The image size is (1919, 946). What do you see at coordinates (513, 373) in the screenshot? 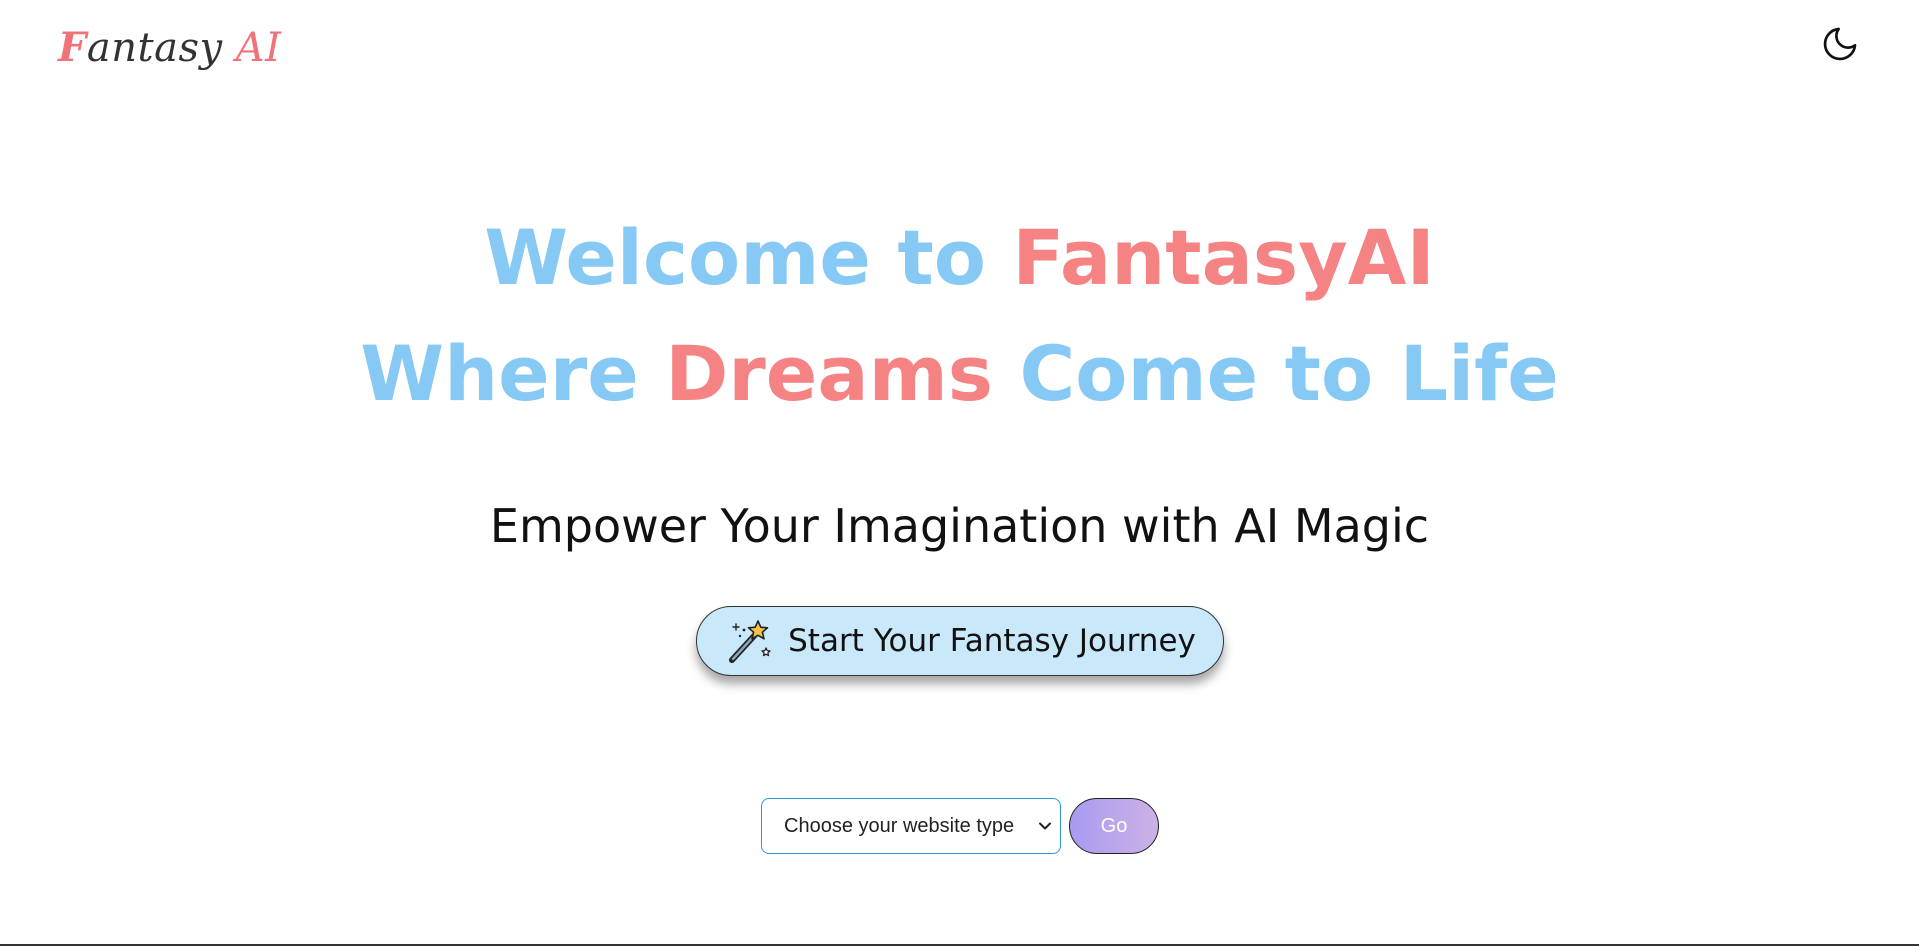
I see `hero-where-text: Where` at bounding box center [513, 373].